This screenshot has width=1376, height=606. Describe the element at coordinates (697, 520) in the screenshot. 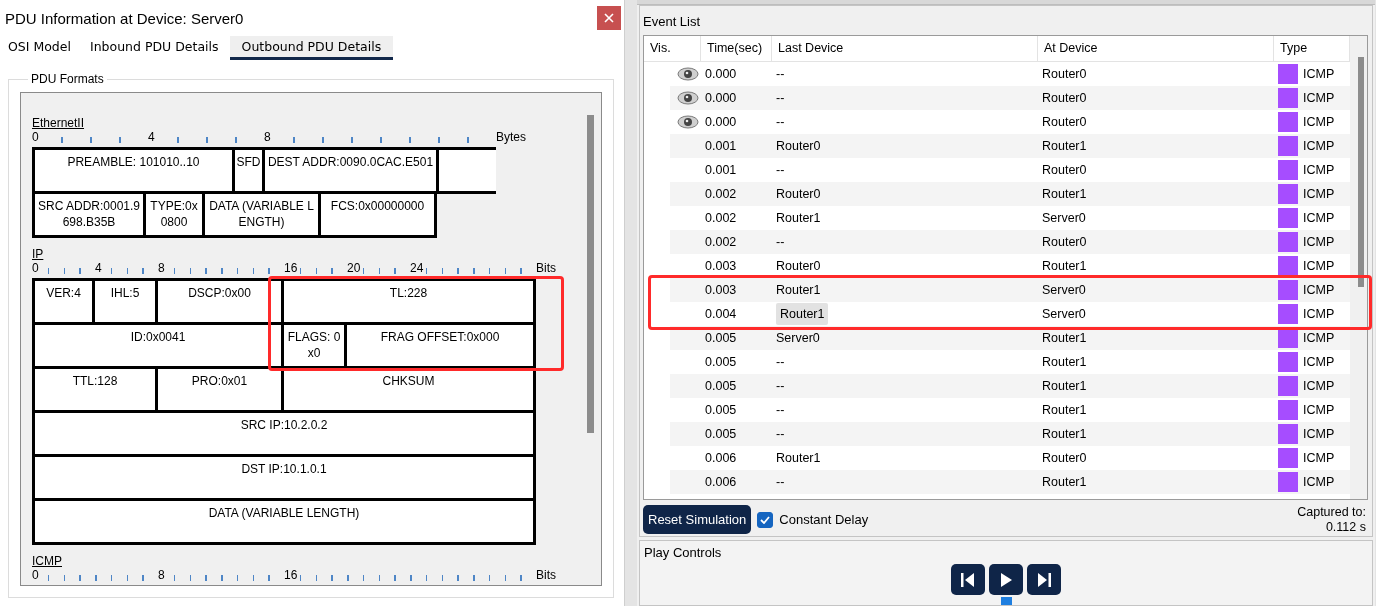

I see `reset-simulation-button: Reset Simulation` at that location.